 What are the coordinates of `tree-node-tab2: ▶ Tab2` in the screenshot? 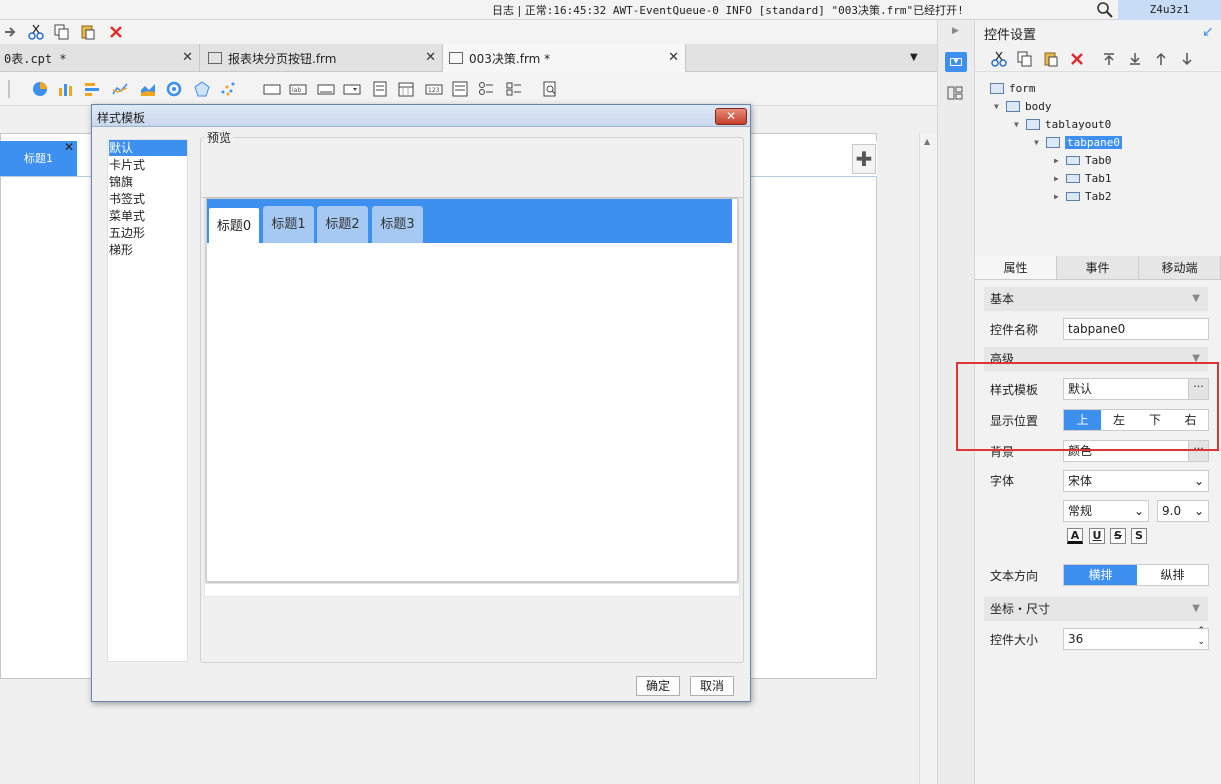 It's located at (1083, 196).